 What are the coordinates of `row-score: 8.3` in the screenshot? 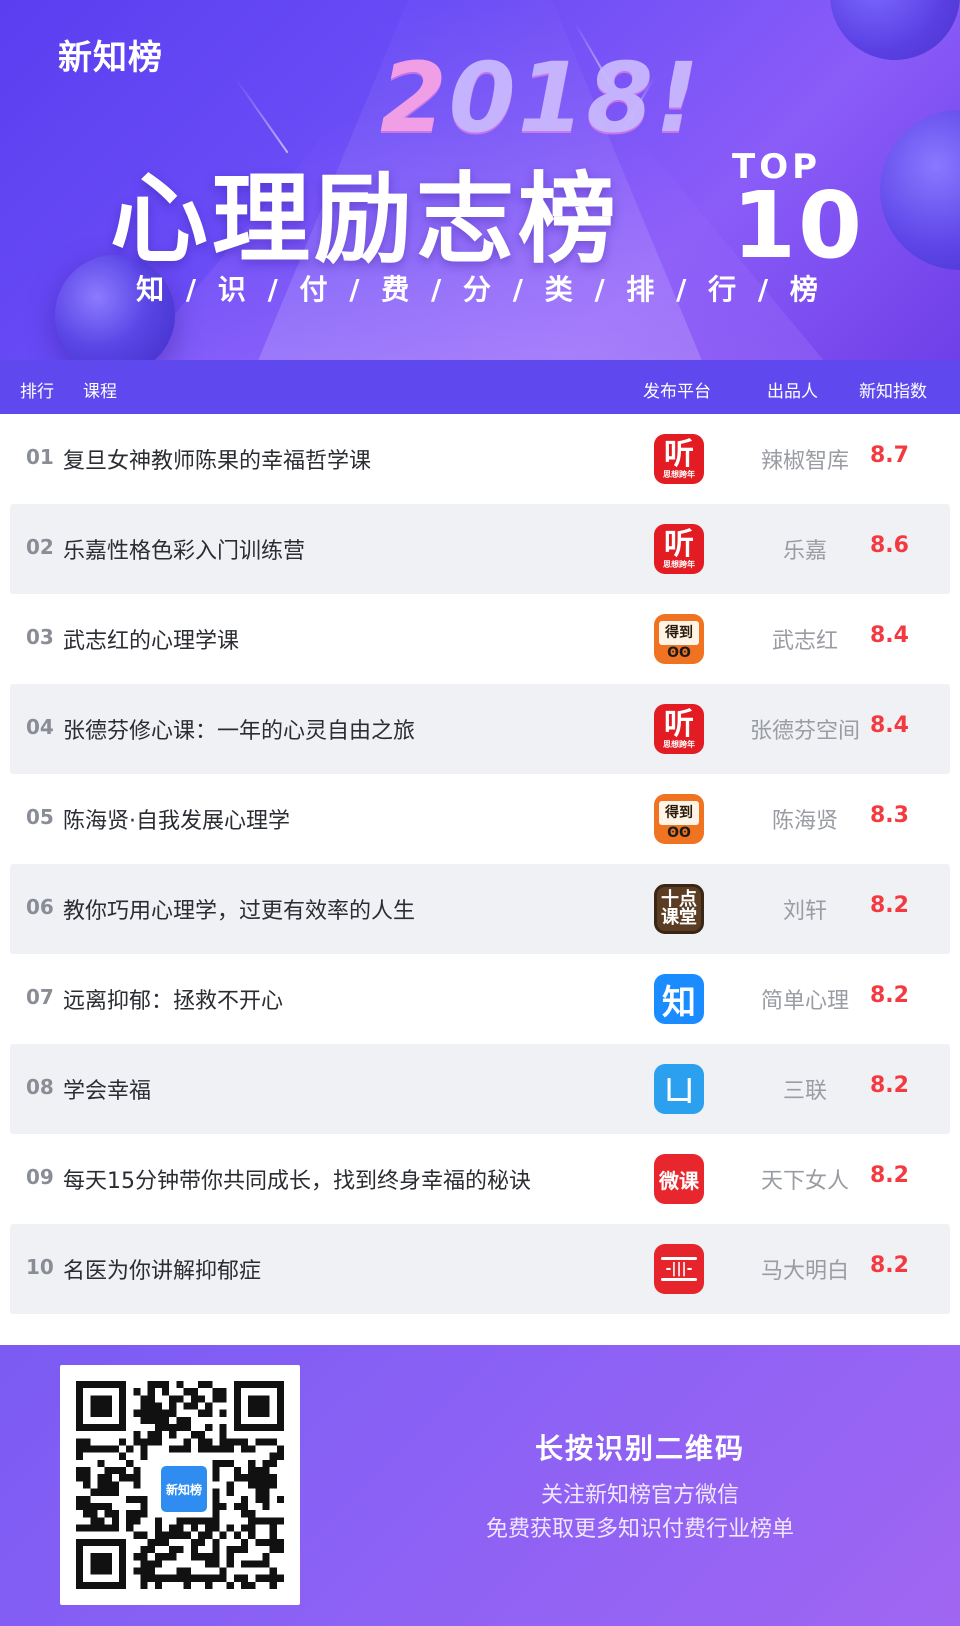 It's located at (889, 815).